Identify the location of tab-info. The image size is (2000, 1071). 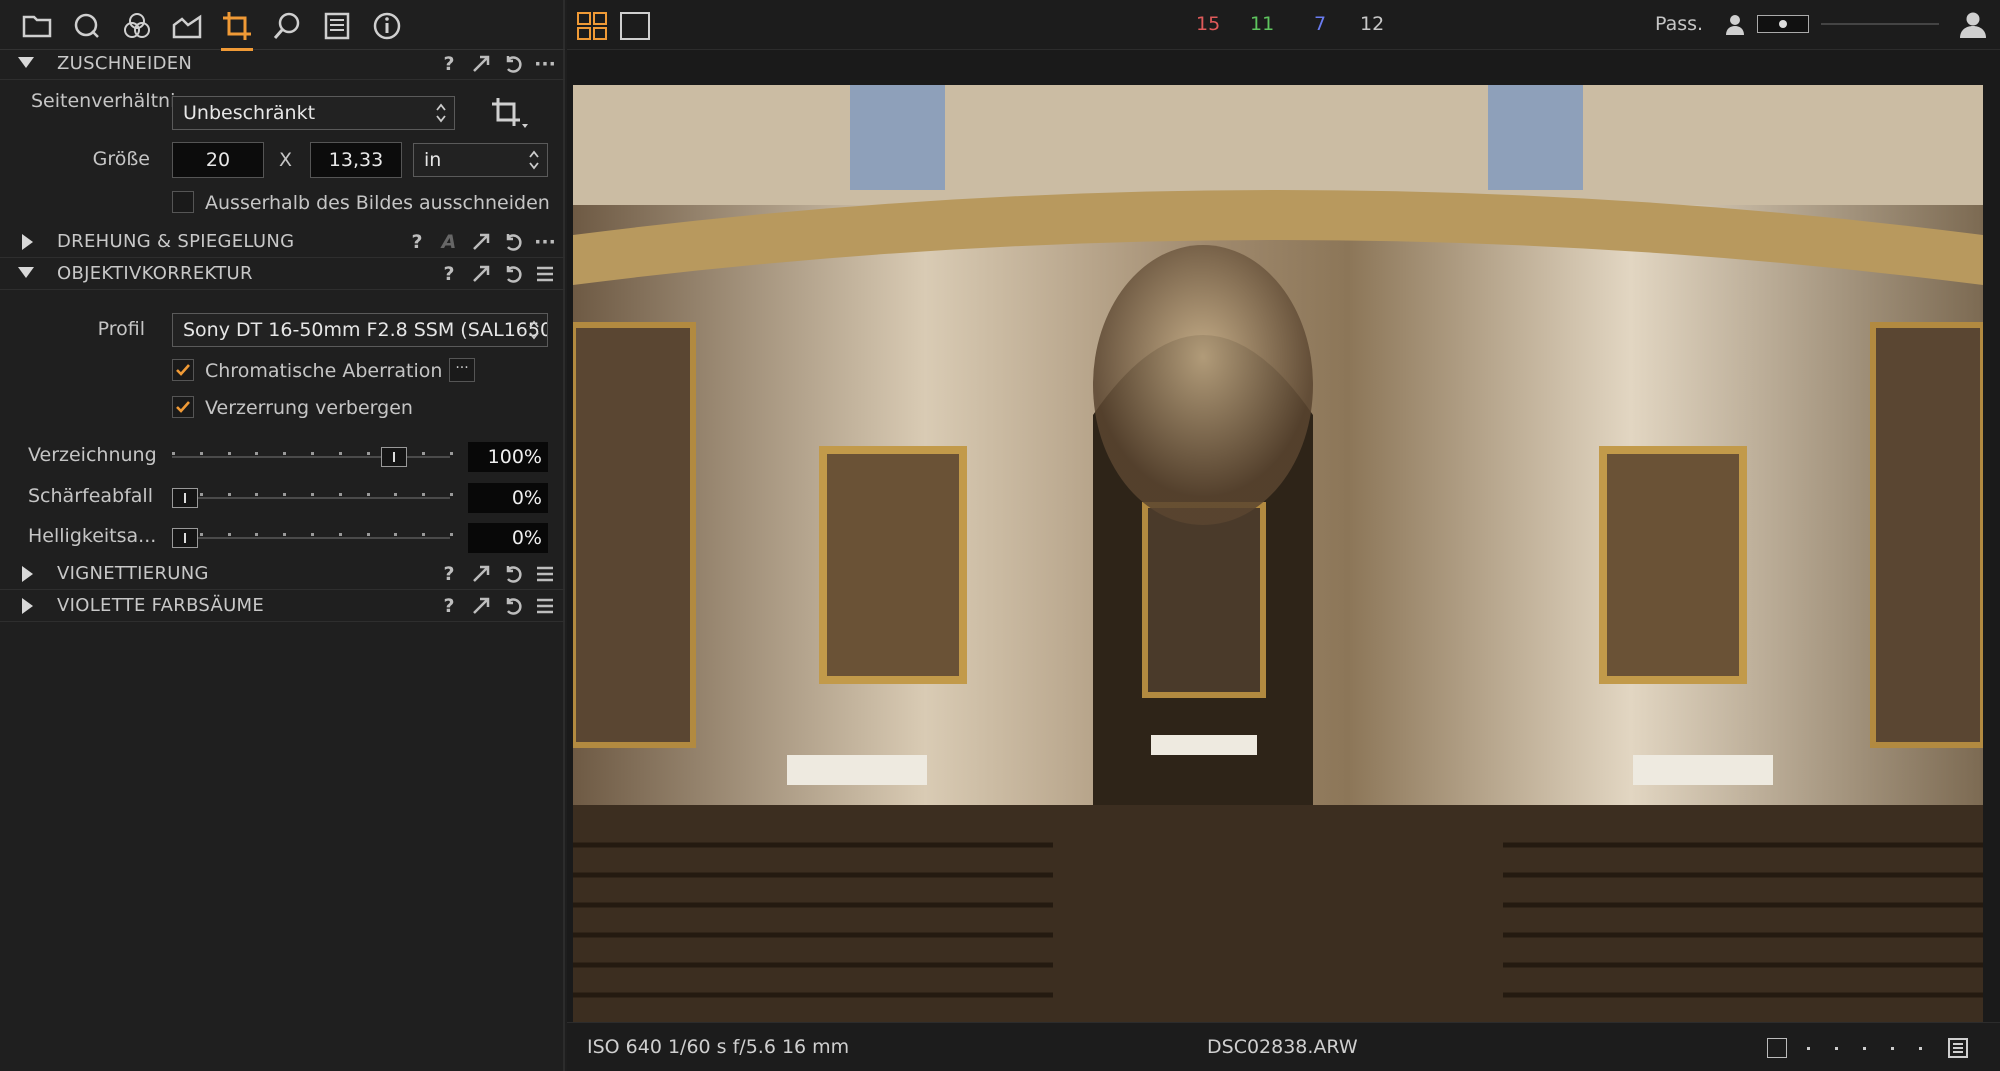
(387, 26).